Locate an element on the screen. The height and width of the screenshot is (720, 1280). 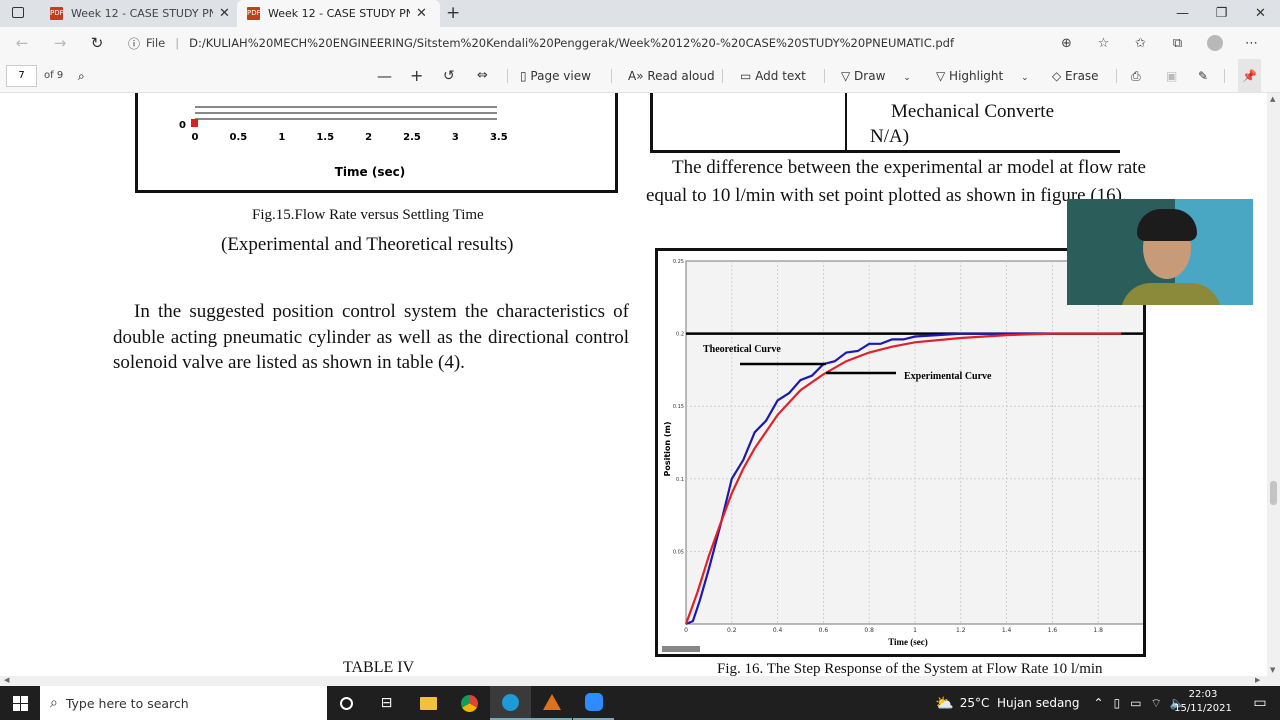
x-tick-label: 1.2 is located at coordinates (961, 630).